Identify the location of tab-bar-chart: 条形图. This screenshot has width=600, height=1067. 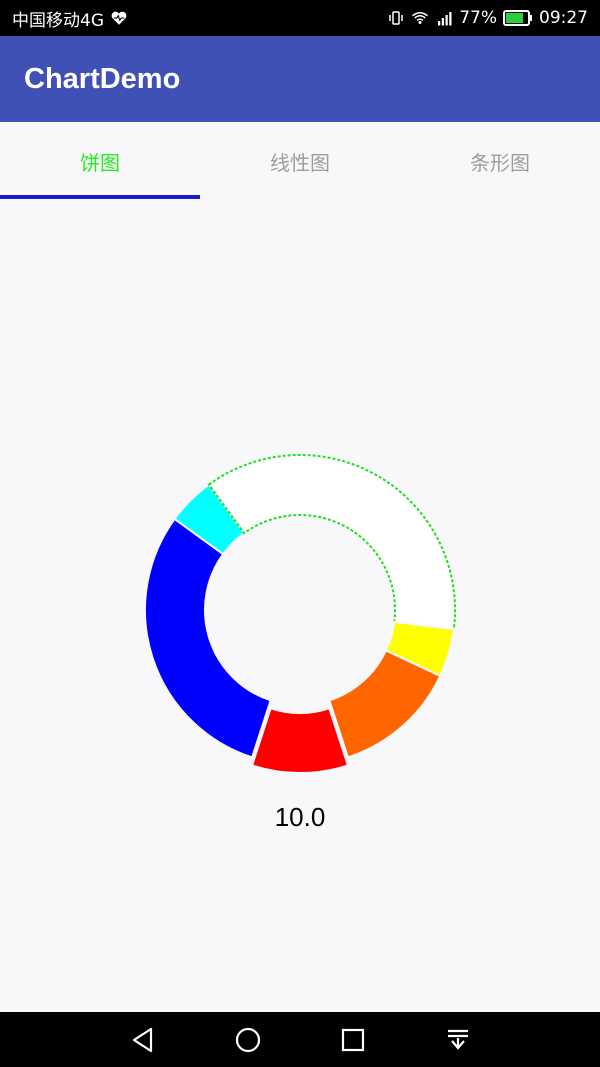
(500, 161).